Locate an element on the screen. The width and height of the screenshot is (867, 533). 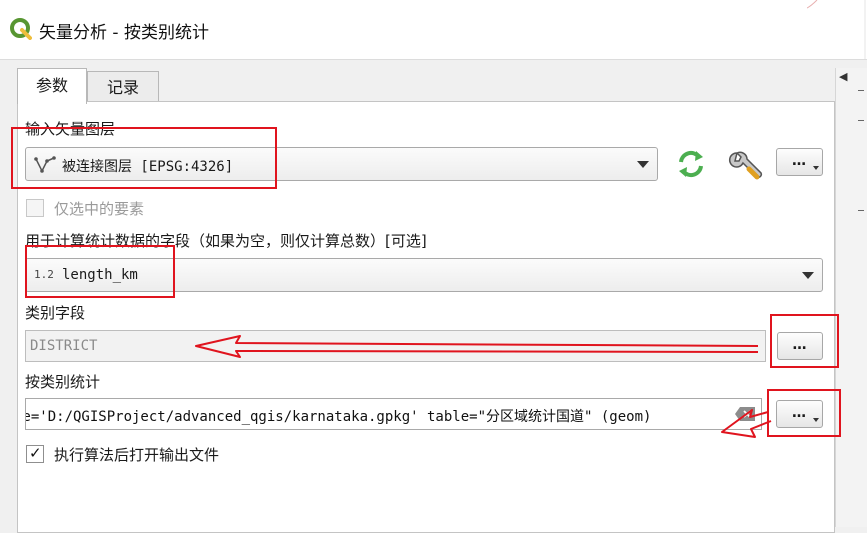
clear-icon is located at coordinates (745, 414).